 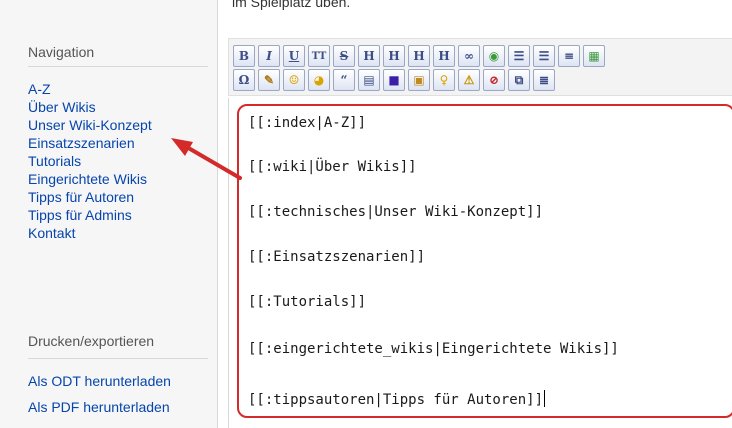 What do you see at coordinates (469, 80) in the screenshot?
I see `warning-icon: ⚠` at bounding box center [469, 80].